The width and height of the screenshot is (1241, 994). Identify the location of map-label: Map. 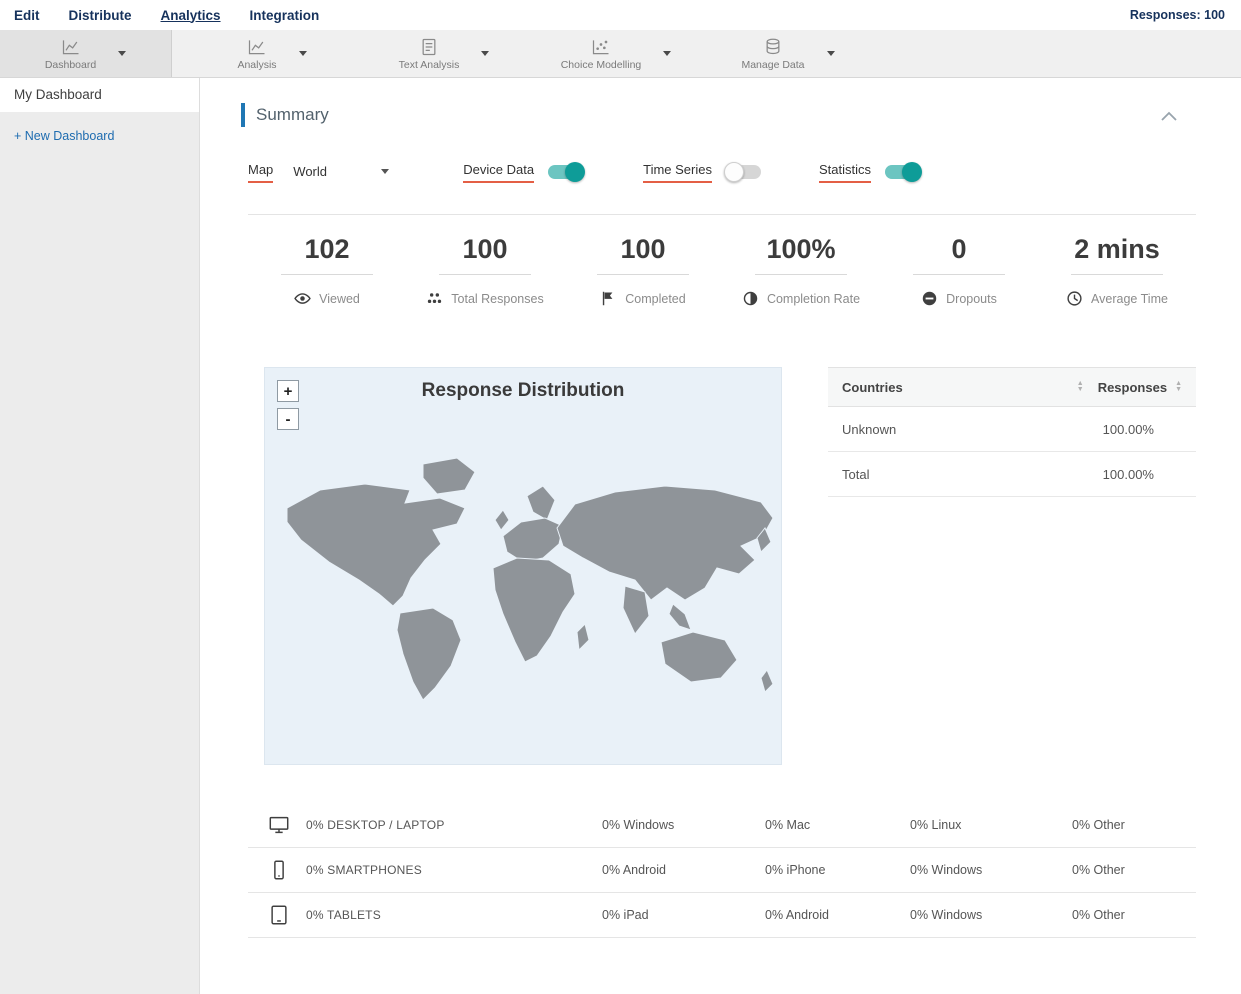
(261, 172).